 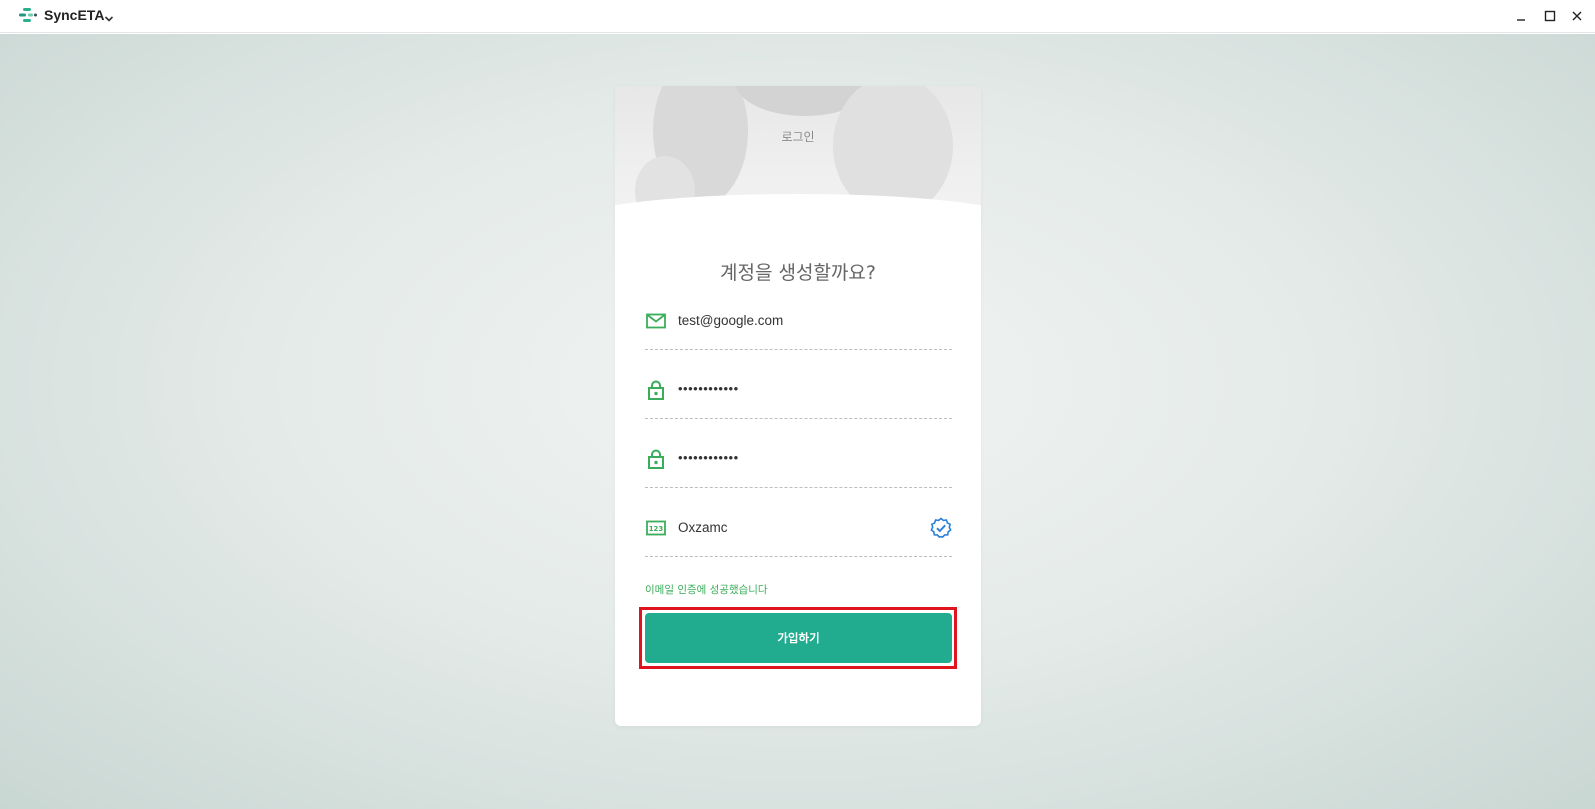 What do you see at coordinates (798, 210) in the screenshot?
I see `header-curve` at bounding box center [798, 210].